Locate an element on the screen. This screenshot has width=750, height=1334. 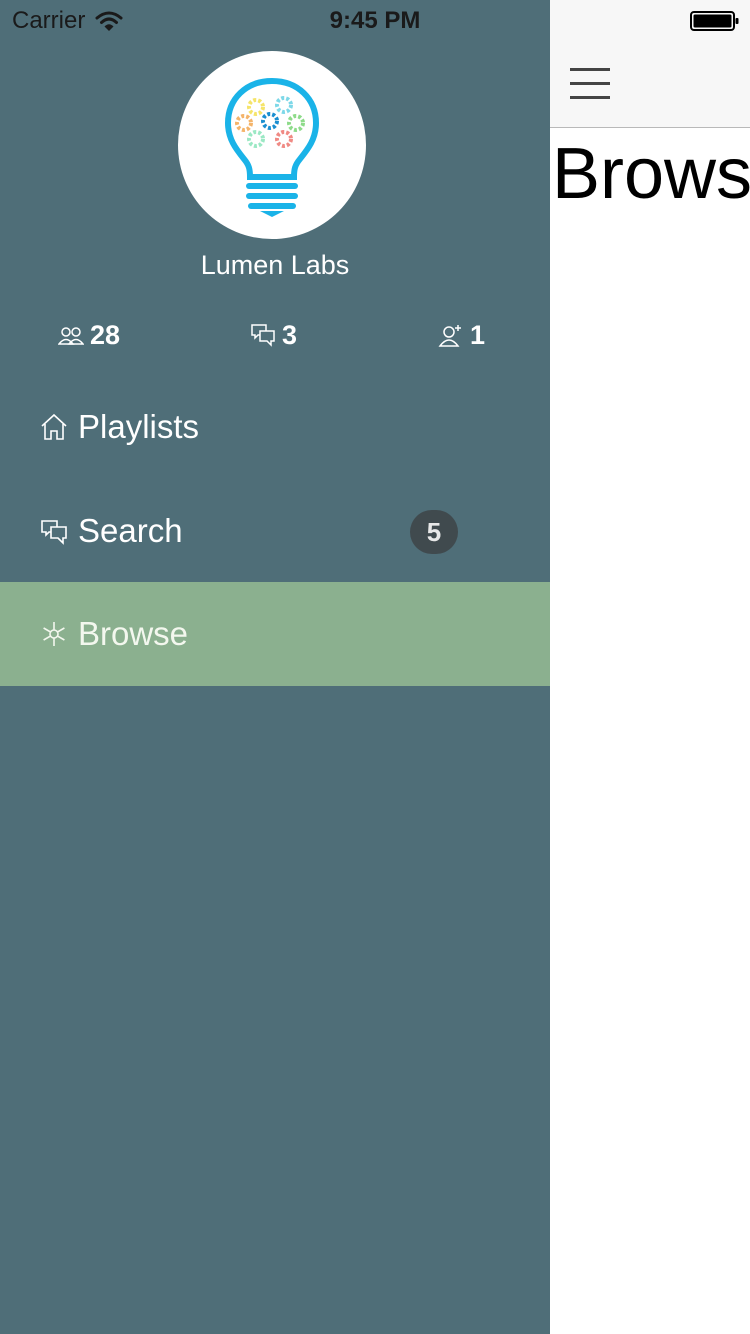
sidebar-item-playlists: Playlists is located at coordinates (275, 427).